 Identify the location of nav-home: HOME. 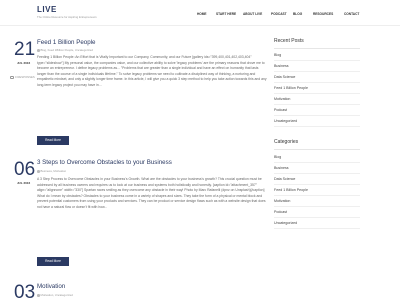
(202, 14).